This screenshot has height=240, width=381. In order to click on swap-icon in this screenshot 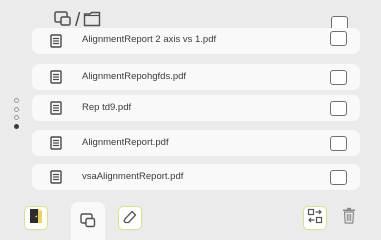, I will do `click(315, 218)`.